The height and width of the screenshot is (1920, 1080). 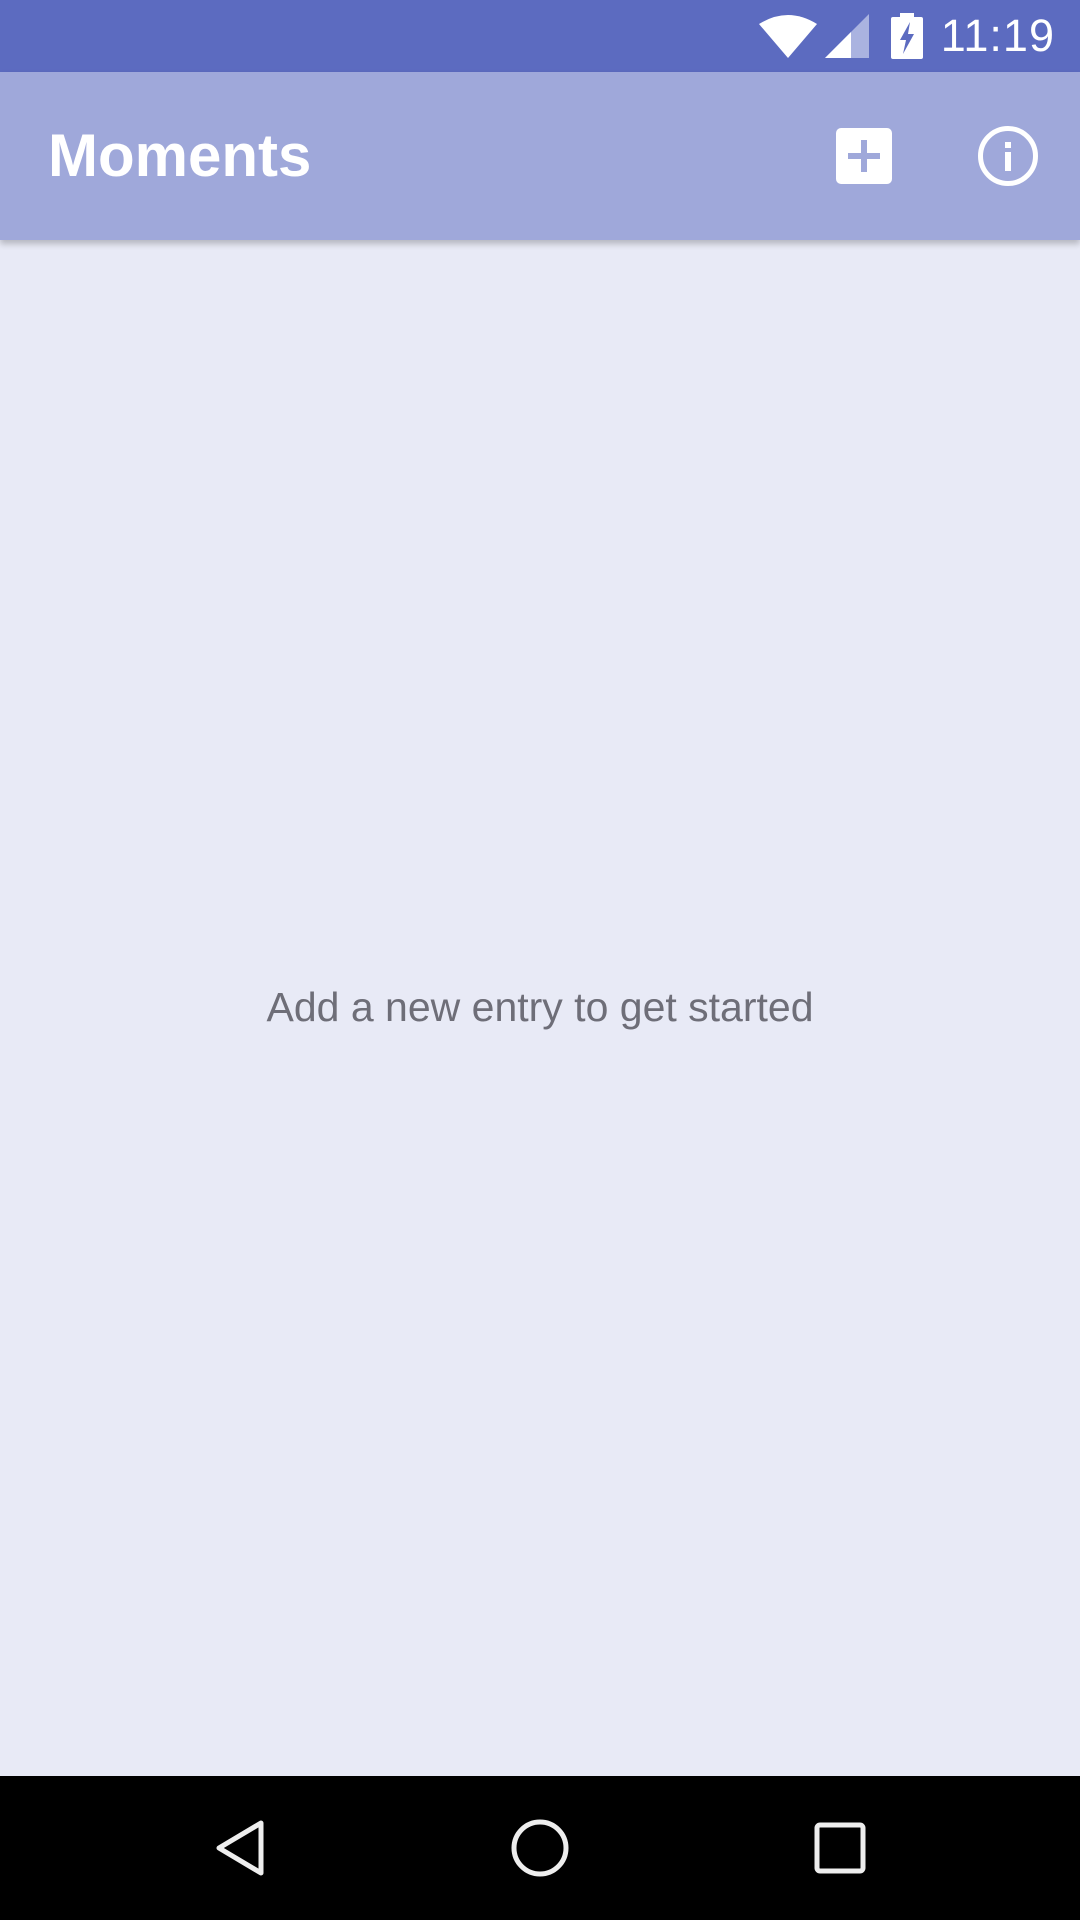 I want to click on navigation-bar, so click(x=540, y=1848).